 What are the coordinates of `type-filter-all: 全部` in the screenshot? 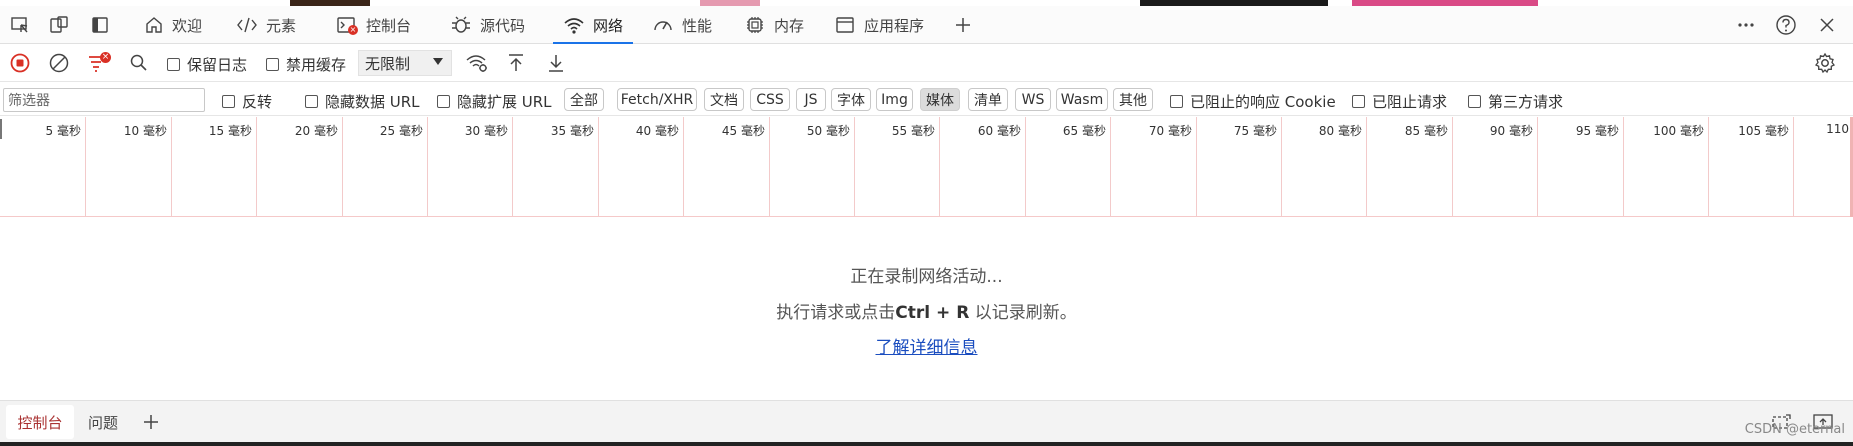 It's located at (584, 99).